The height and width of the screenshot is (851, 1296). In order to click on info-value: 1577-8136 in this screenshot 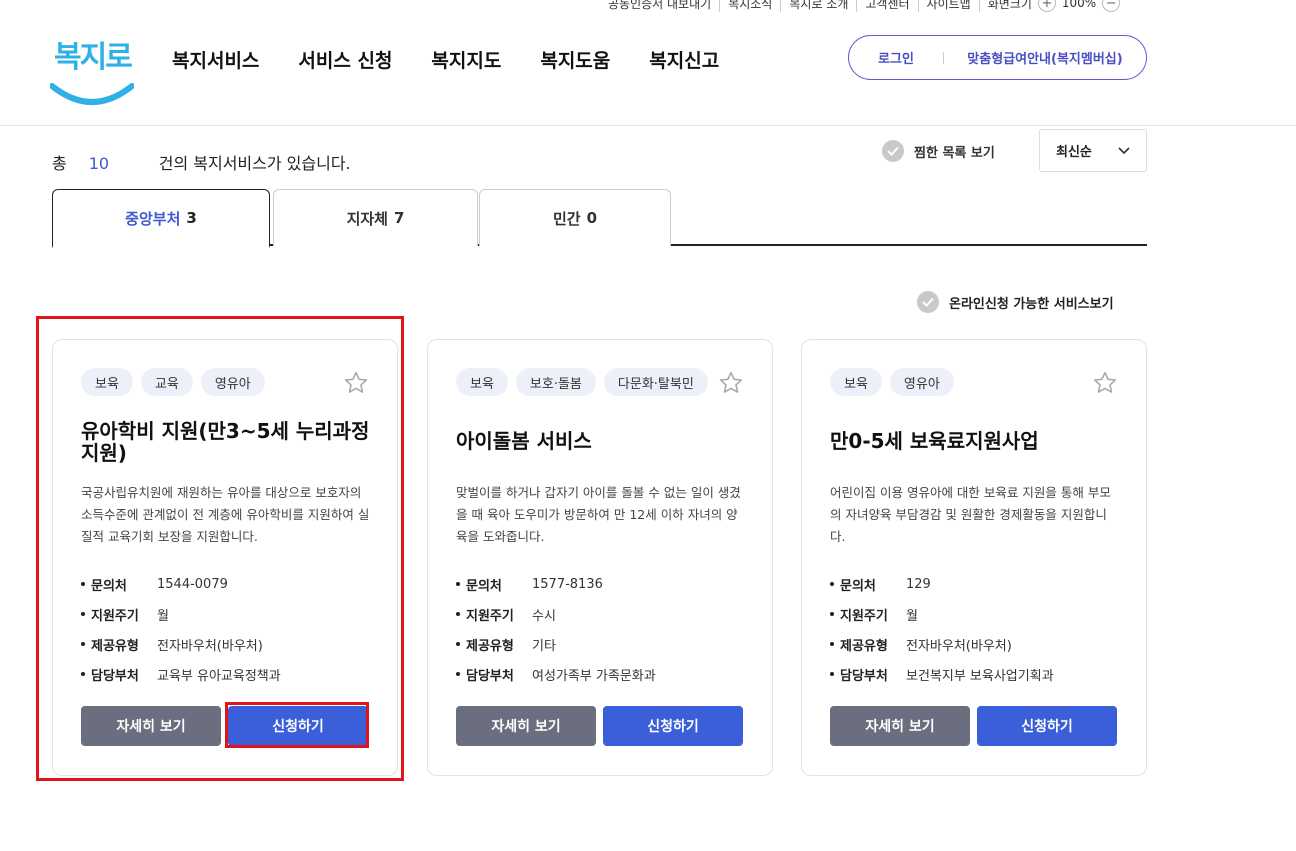, I will do `click(567, 584)`.